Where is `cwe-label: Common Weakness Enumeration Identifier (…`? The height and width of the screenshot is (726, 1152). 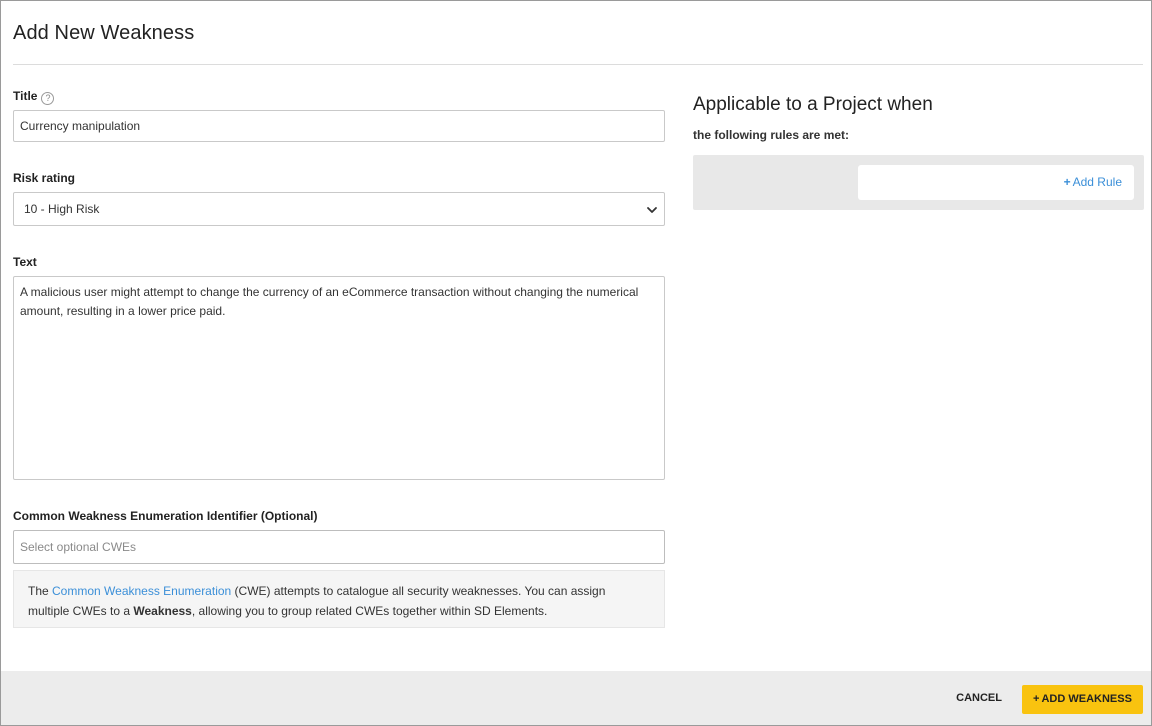
cwe-label: Common Weakness Enumeration Identifier (… is located at coordinates (165, 516).